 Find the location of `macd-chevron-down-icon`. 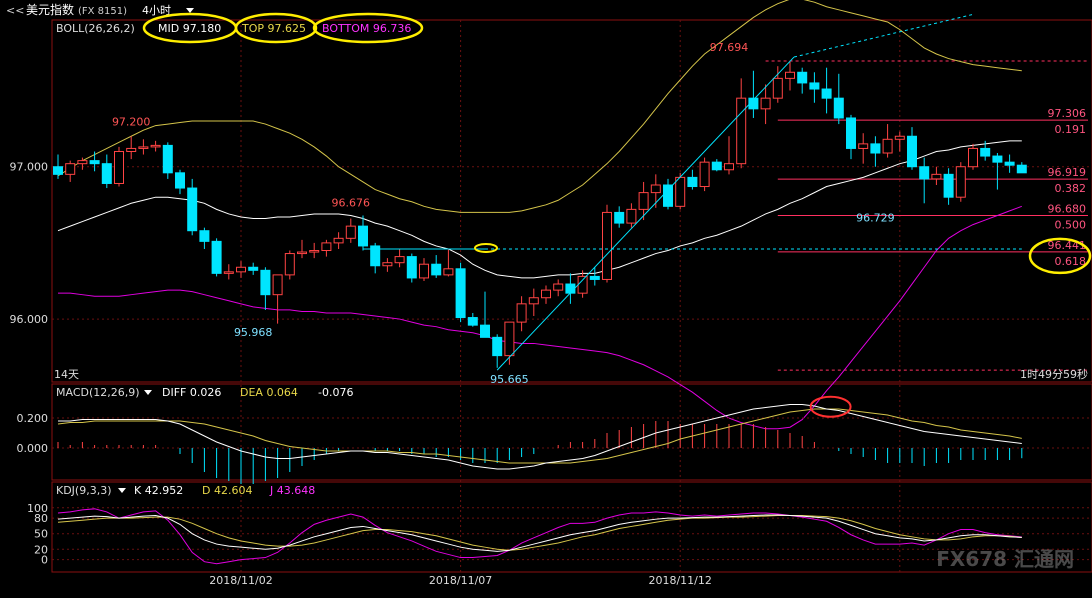

macd-chevron-down-icon is located at coordinates (148, 392).